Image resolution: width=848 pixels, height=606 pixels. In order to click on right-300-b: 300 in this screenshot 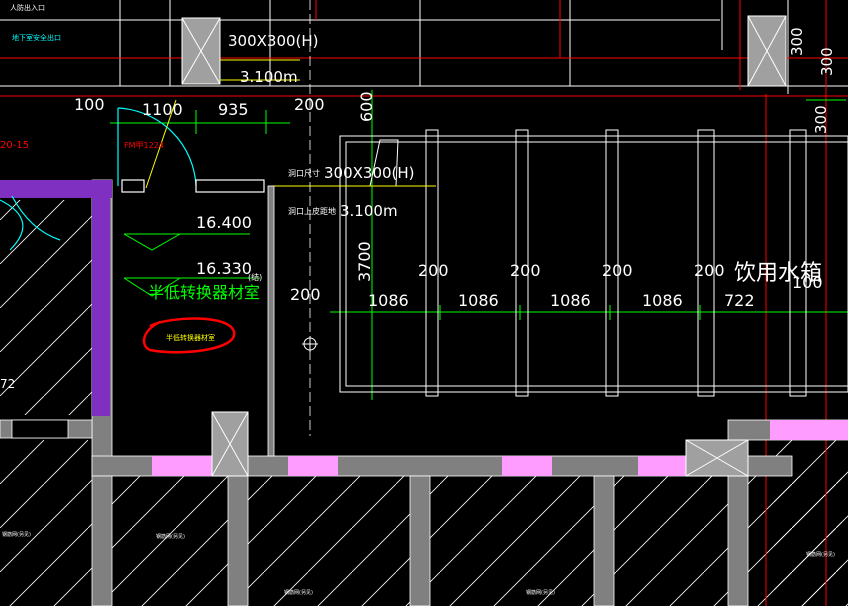, I will do `click(827, 61)`.